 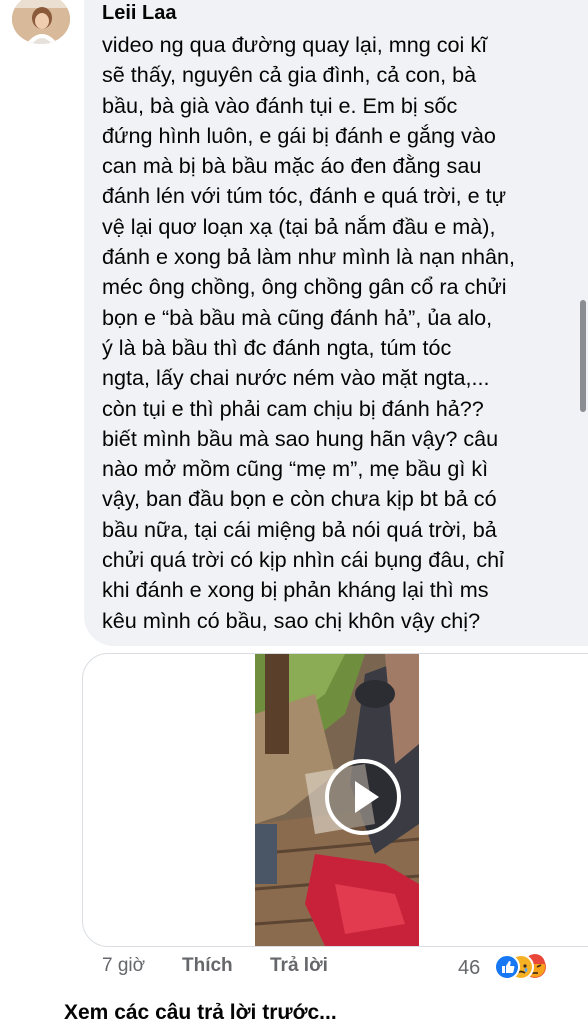 I want to click on play-button, so click(x=363, y=797).